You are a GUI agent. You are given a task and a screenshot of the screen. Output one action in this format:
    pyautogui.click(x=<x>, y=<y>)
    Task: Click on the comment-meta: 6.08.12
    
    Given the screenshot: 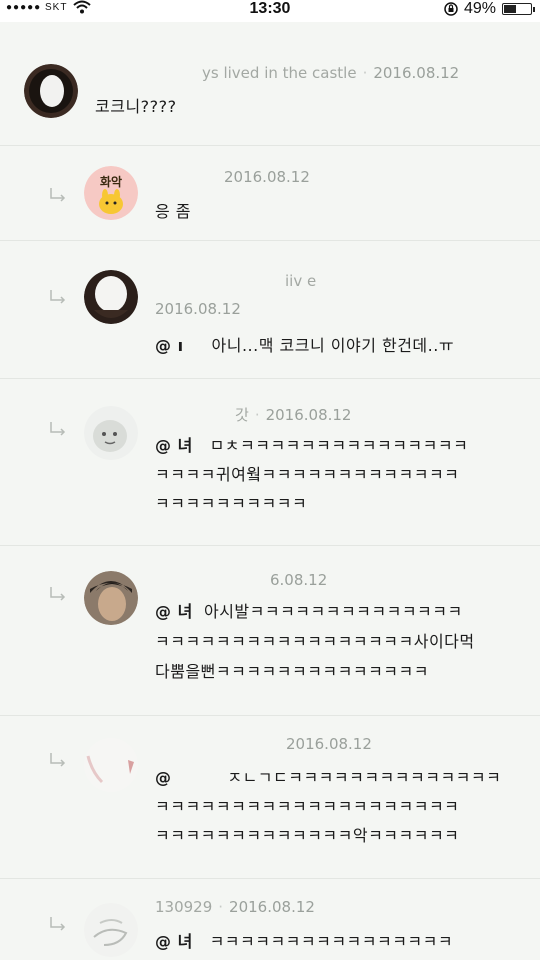 What is the action you would take?
    pyautogui.click(x=298, y=580)
    